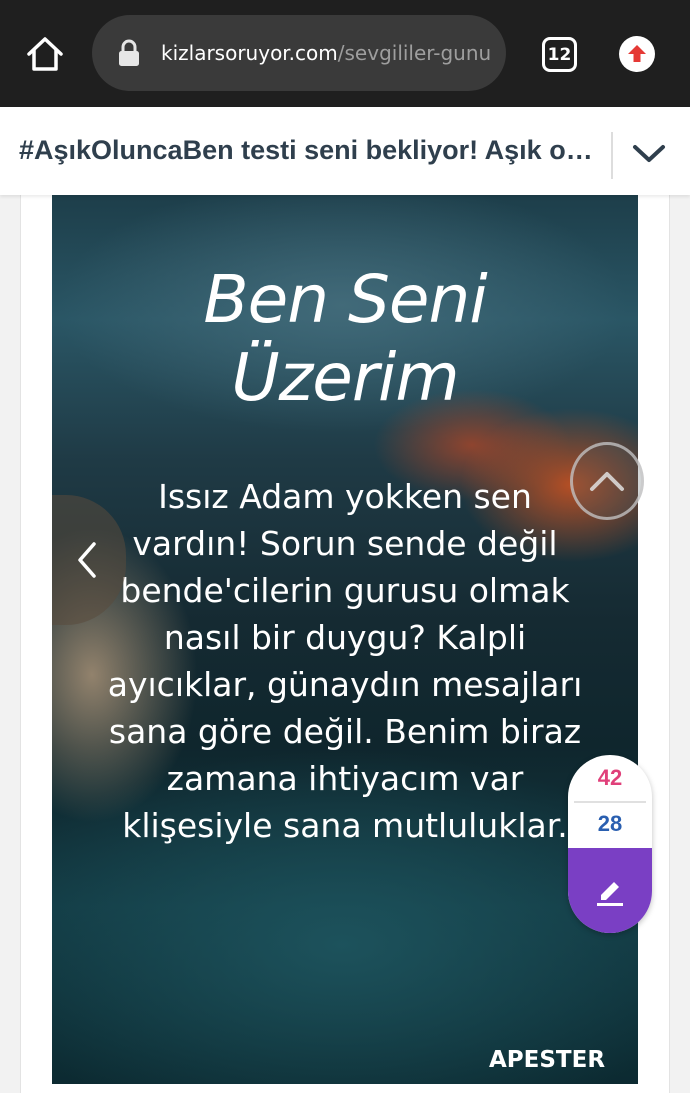  I want to click on tab-count: 12, so click(559, 54).